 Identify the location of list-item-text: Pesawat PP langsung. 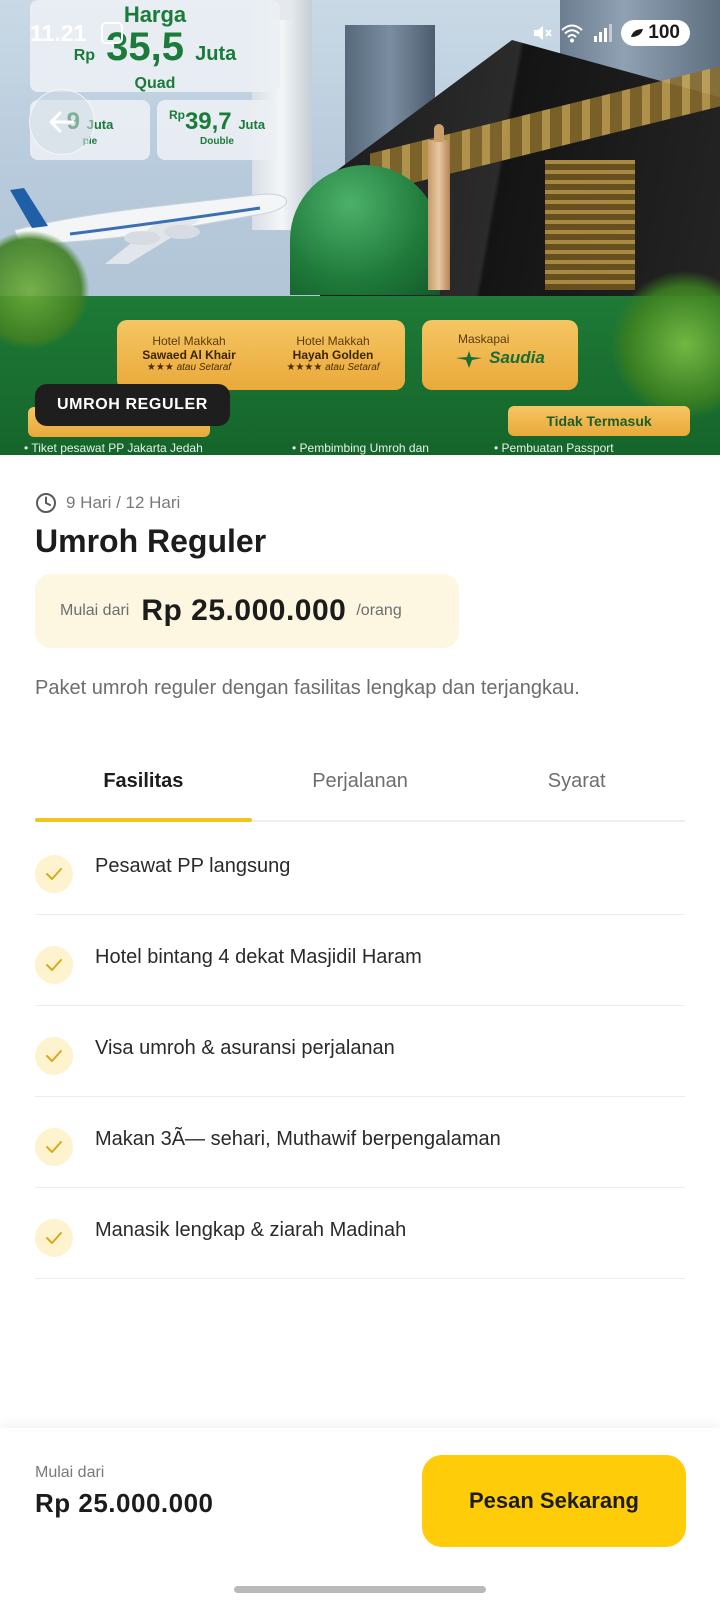
(193, 865).